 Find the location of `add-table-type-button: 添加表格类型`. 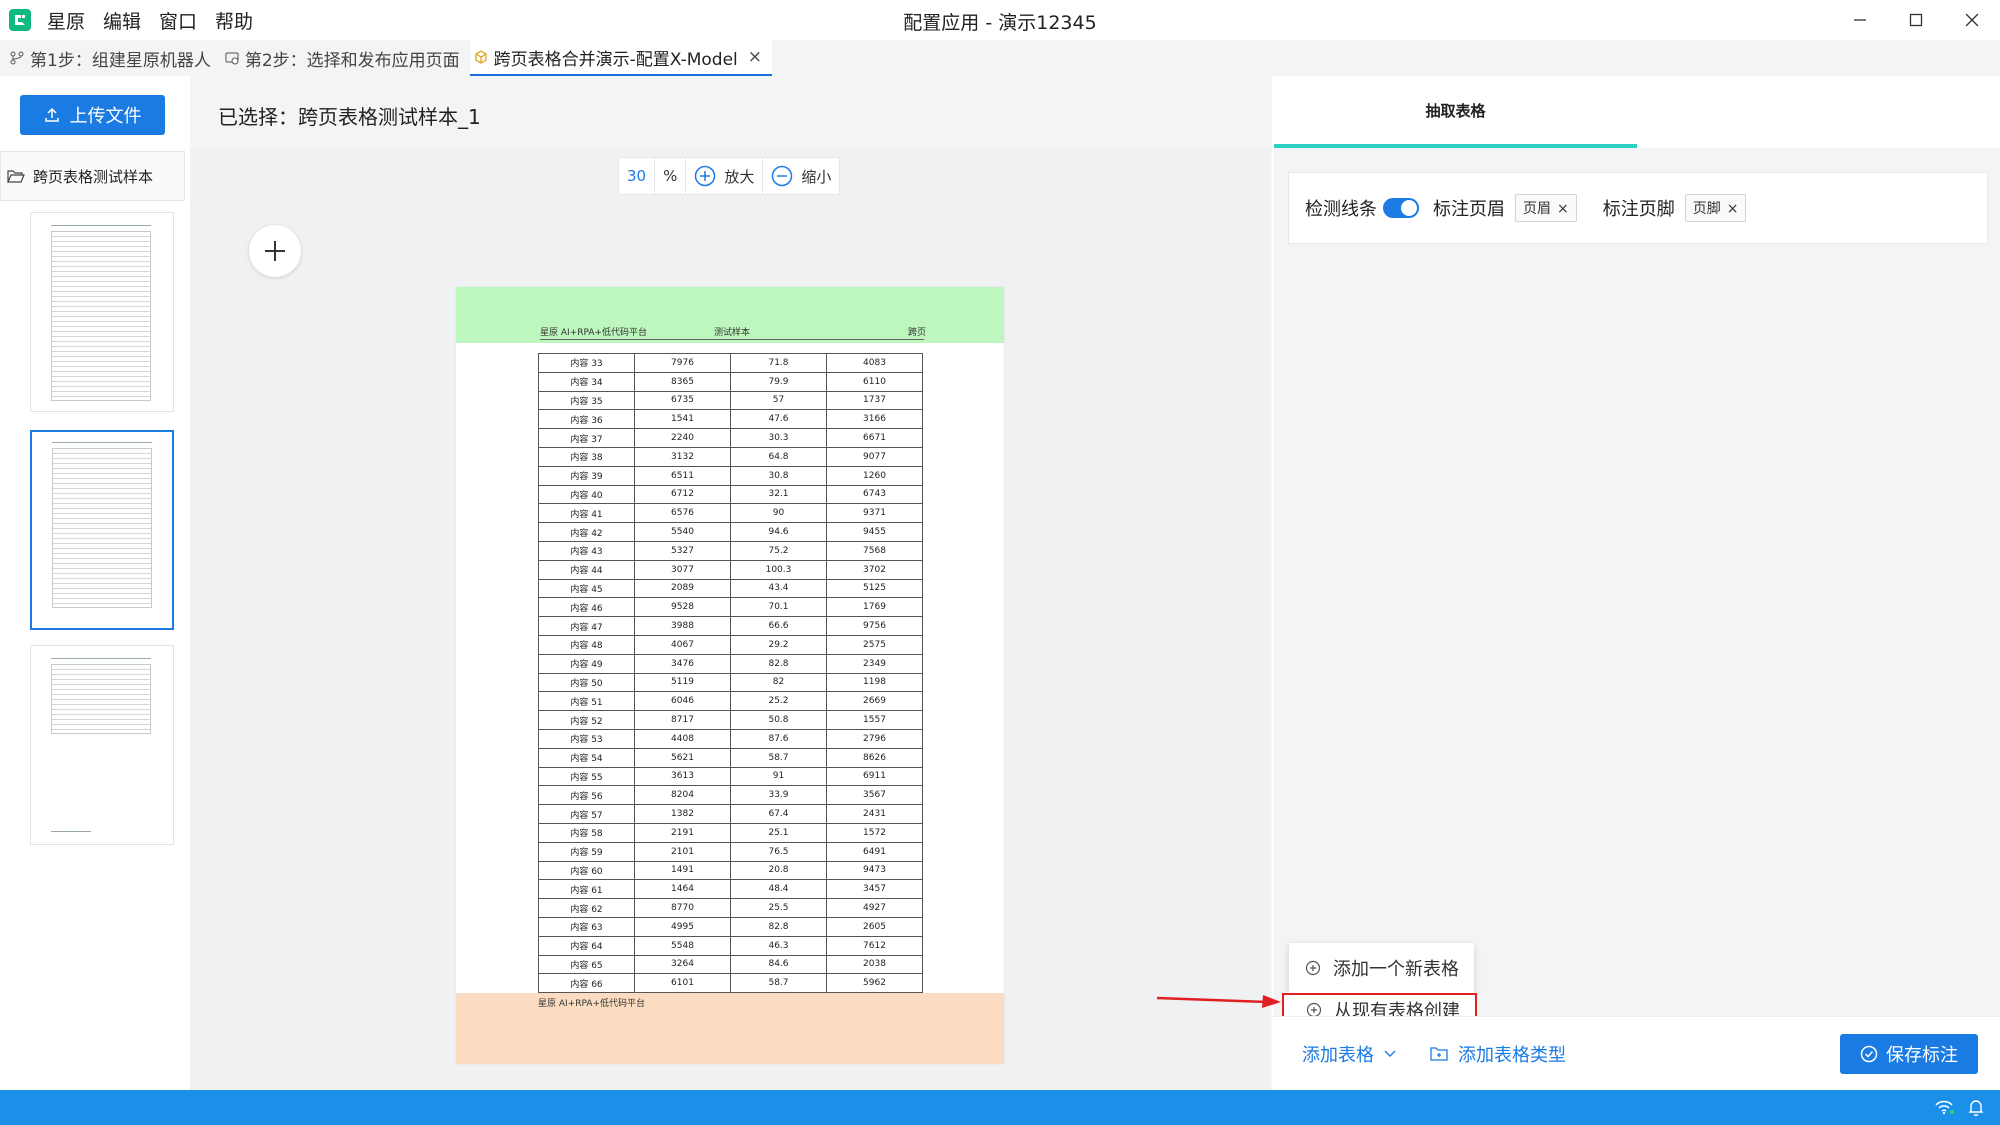

add-table-type-button: 添加表格类型 is located at coordinates (1498, 1054).